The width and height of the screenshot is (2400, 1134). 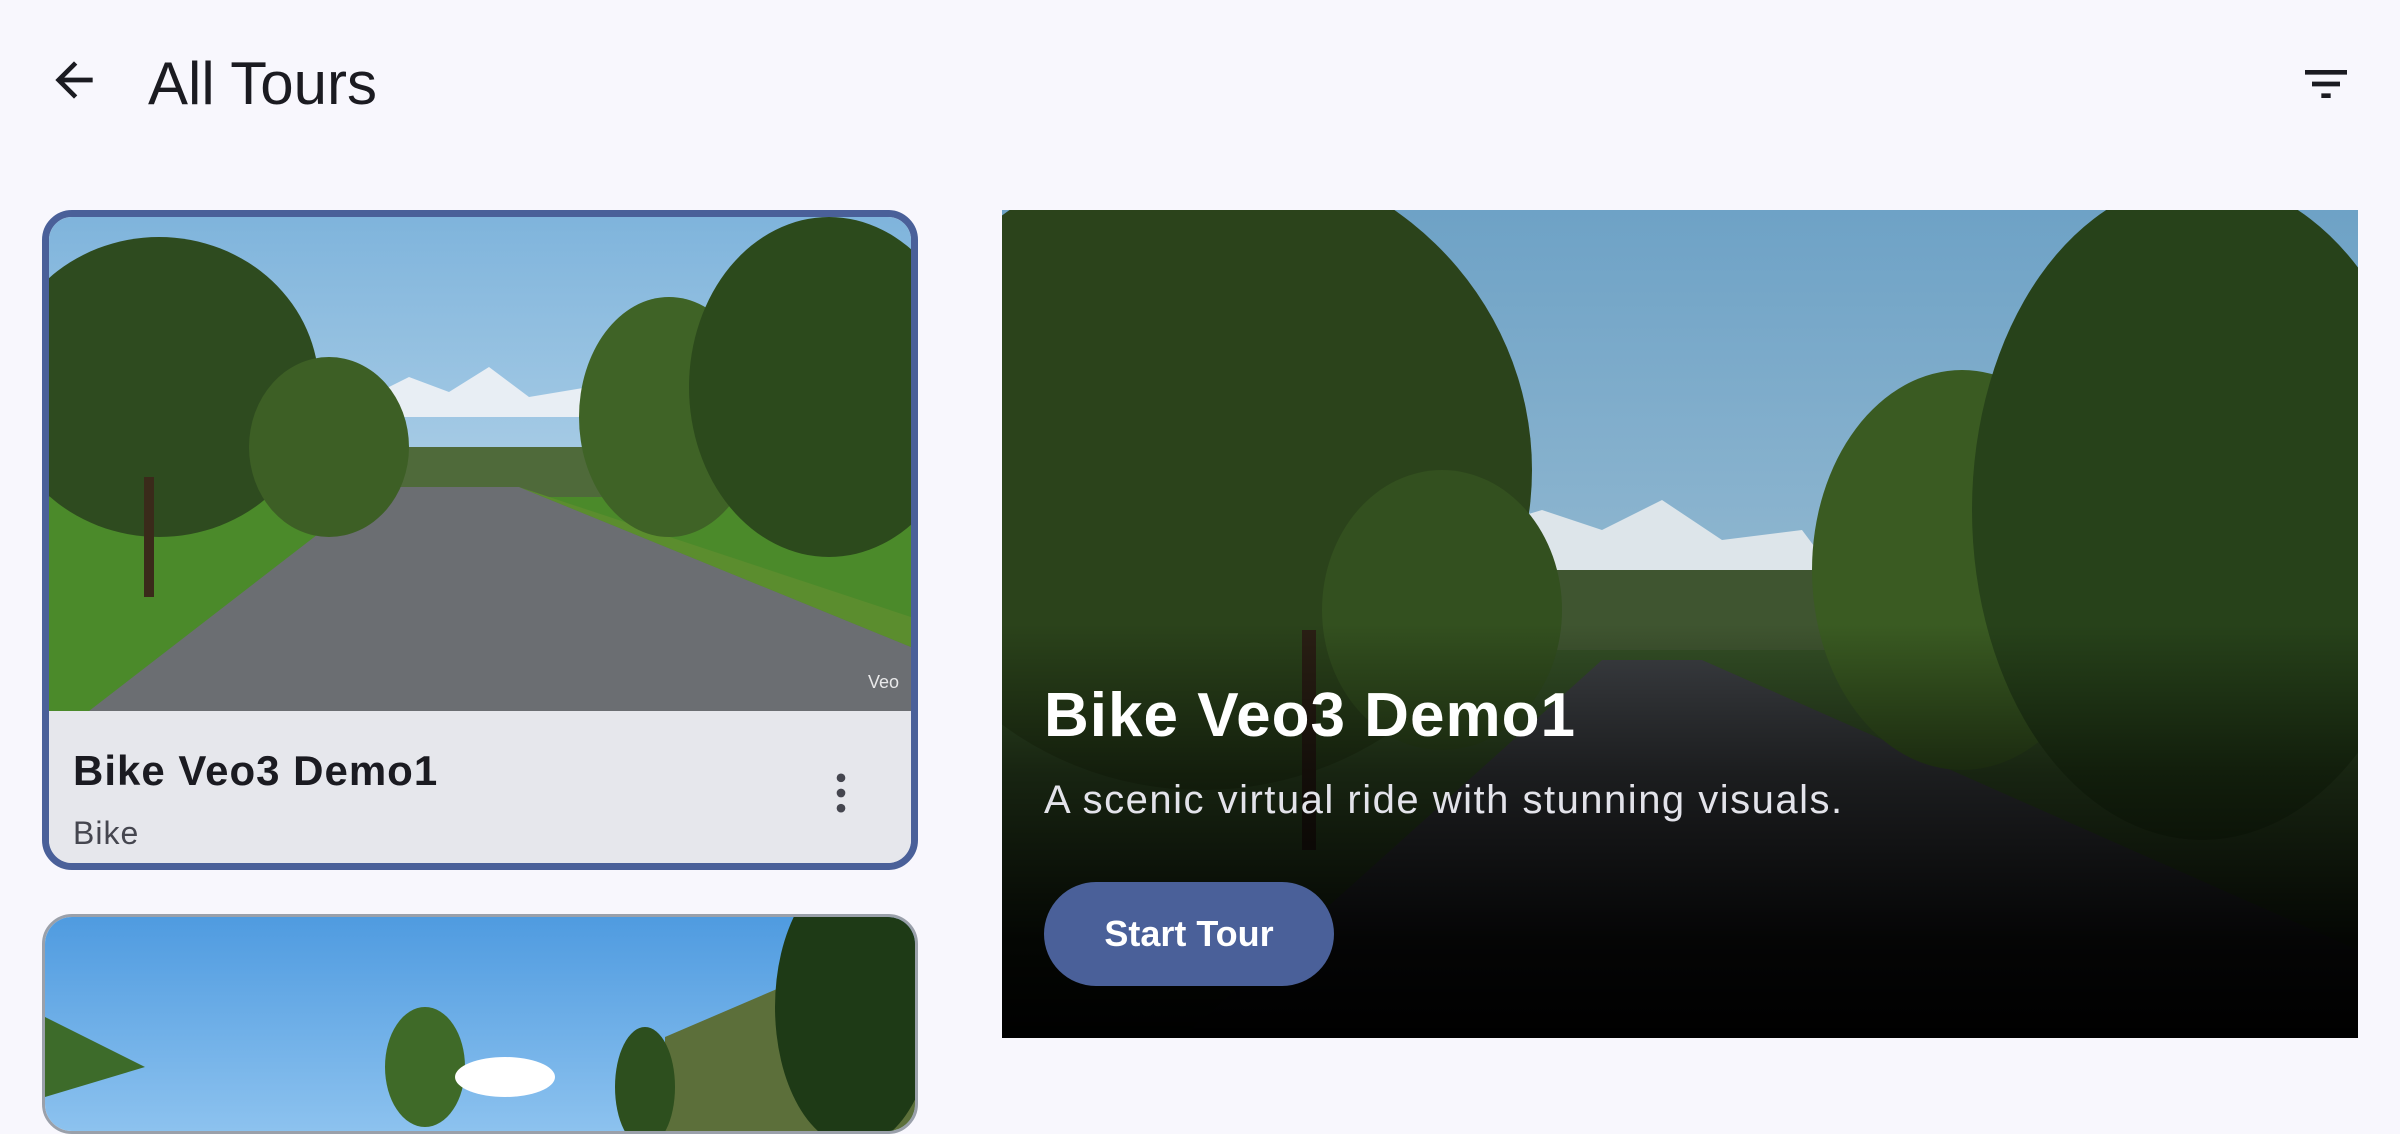 What do you see at coordinates (480, 787) in the screenshot?
I see `tour-card-info: Bike Veo3 Demo1 Bike` at bounding box center [480, 787].